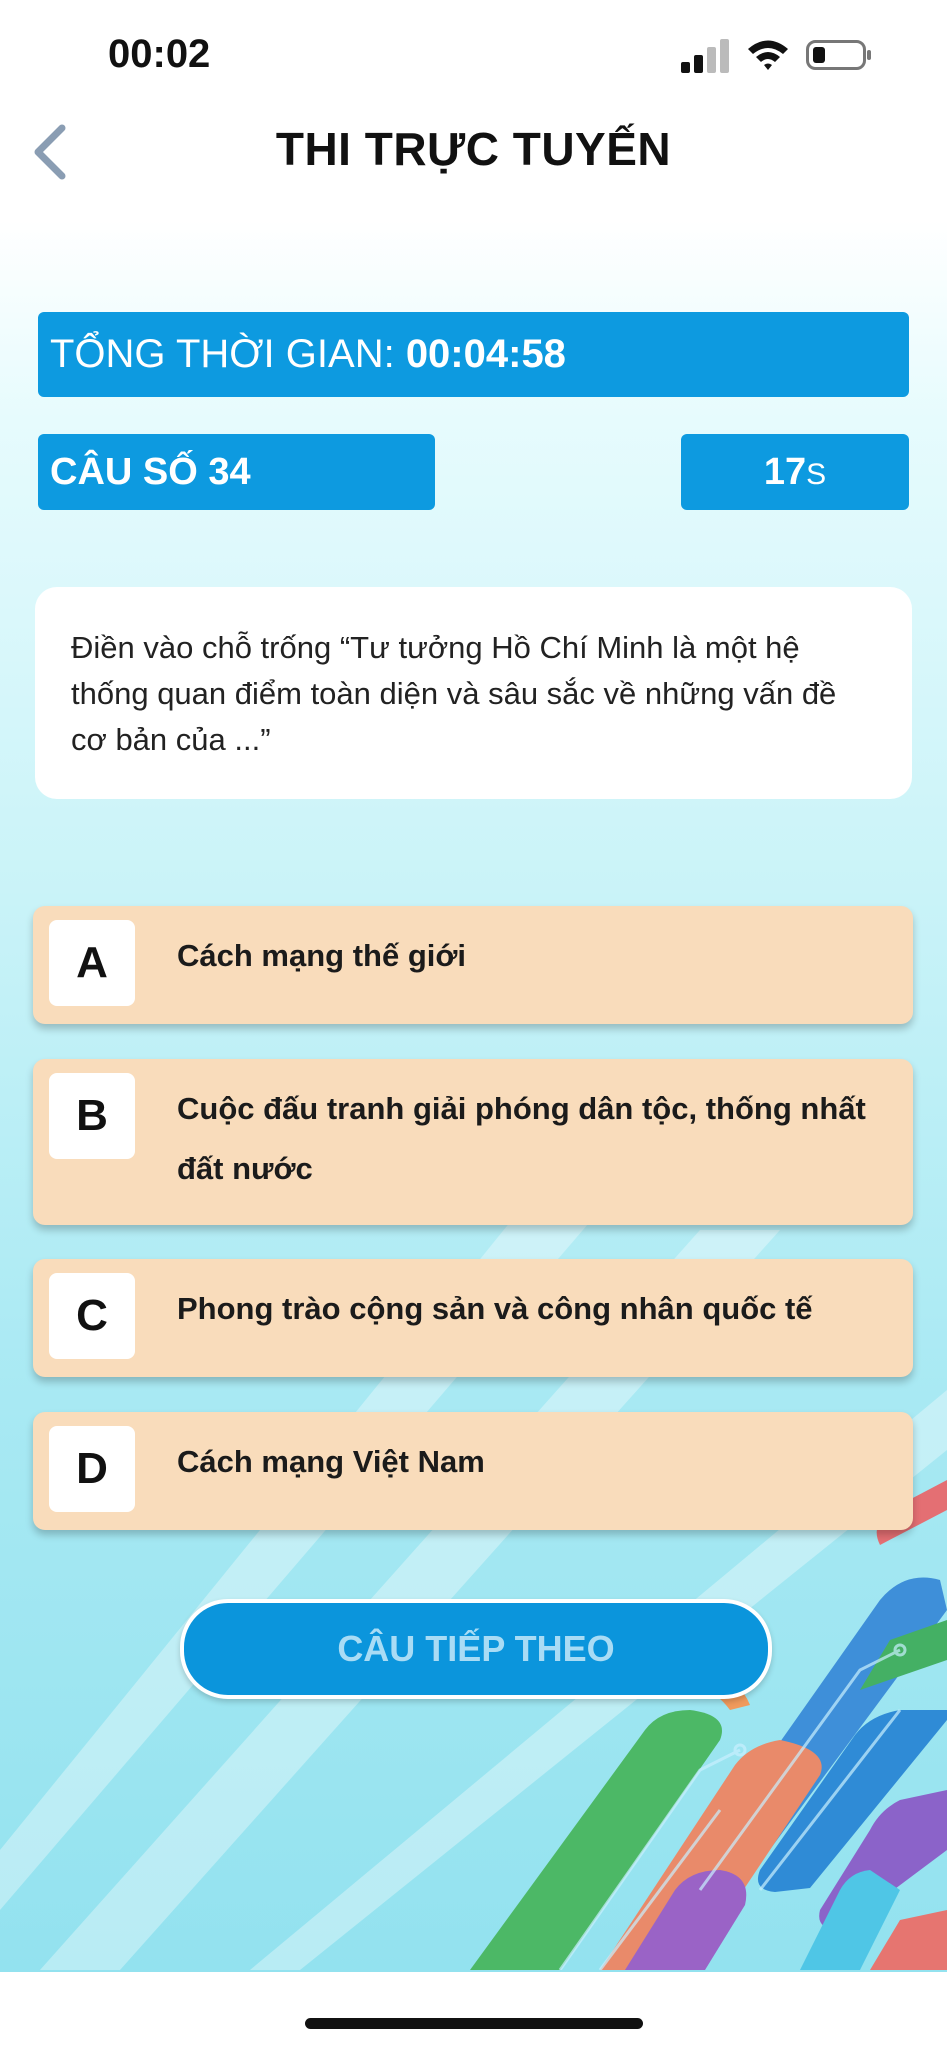 Image resolution: width=947 pixels, height=2048 pixels. Describe the element at coordinates (838, 55) in the screenshot. I see `battery-icon` at that location.